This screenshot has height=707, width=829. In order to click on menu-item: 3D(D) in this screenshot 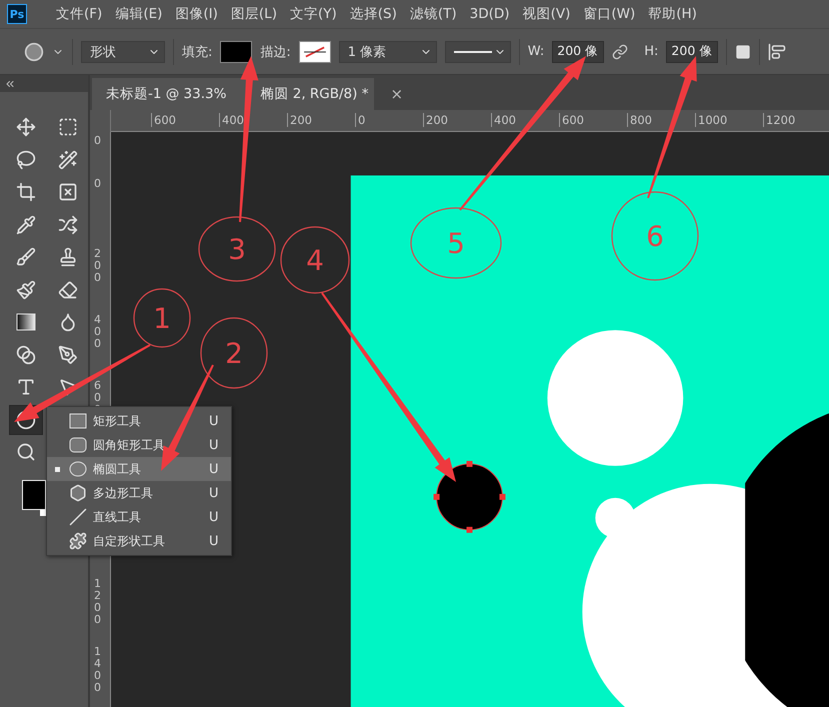, I will do `click(490, 14)`.